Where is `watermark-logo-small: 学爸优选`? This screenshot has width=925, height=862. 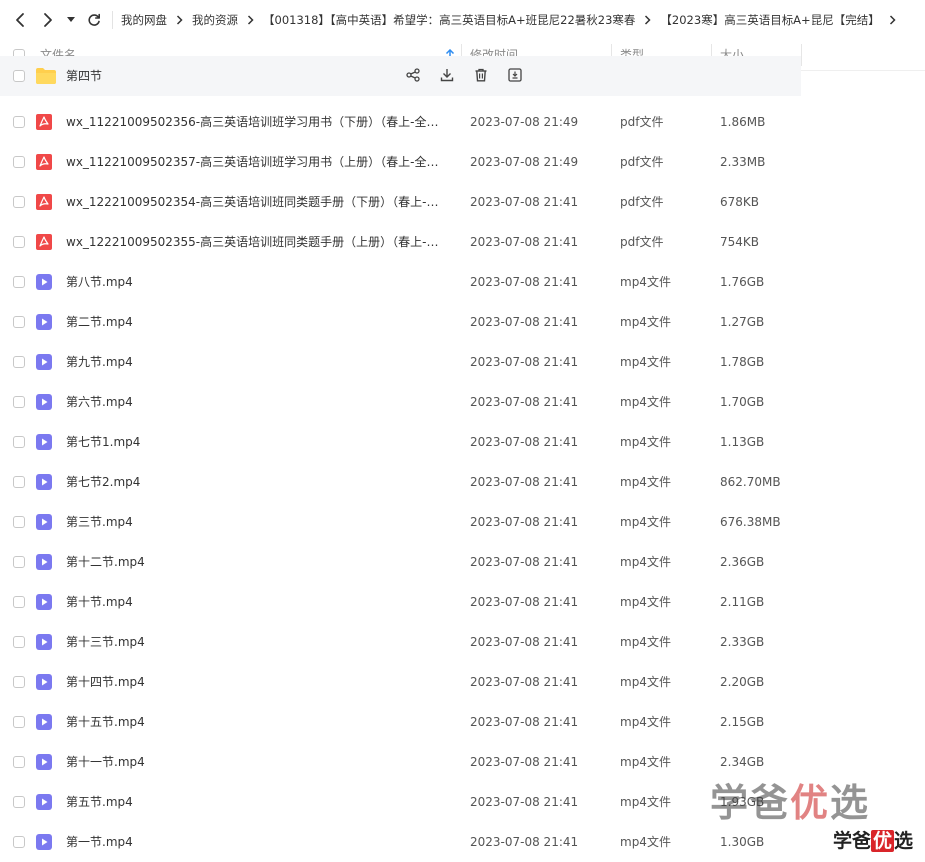 watermark-logo-small: 学爸优选 is located at coordinates (873, 841).